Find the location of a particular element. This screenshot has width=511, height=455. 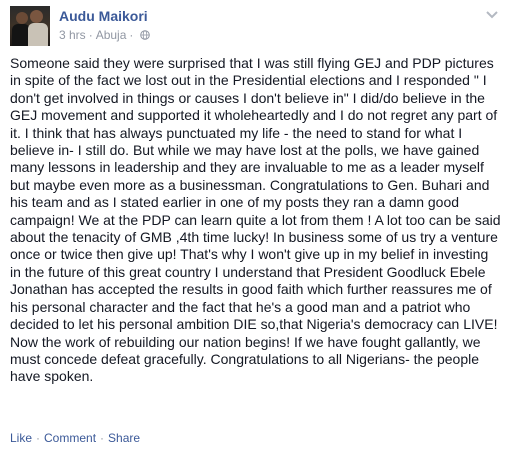

share-button: Share is located at coordinates (124, 438).